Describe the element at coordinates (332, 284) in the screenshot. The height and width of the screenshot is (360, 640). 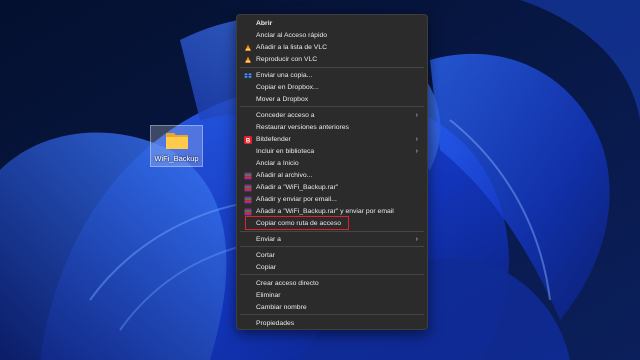
I see `menu-item-crear-acceso-directo: Crear acceso directo` at that location.